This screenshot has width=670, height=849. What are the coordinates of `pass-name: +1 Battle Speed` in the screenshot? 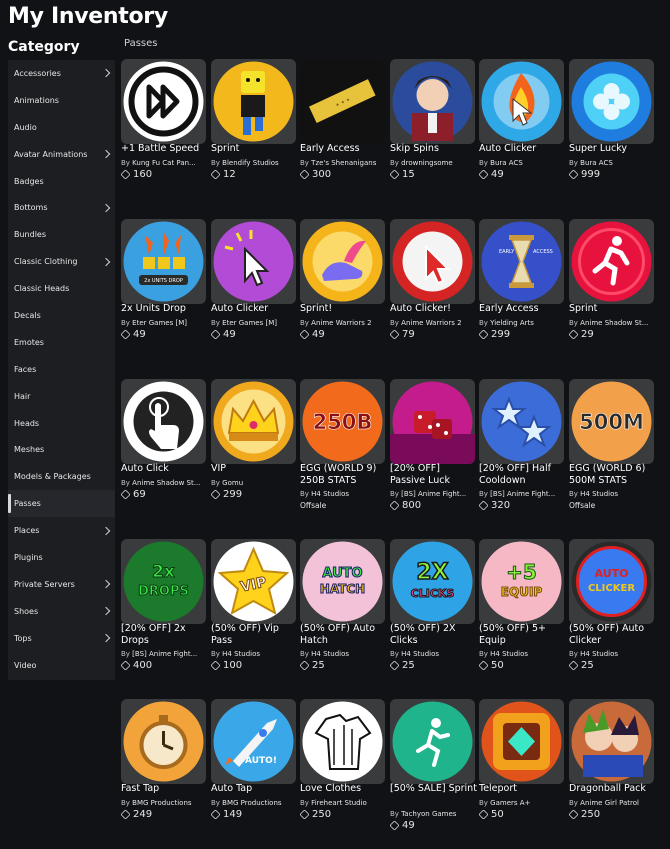 It's located at (165, 149).